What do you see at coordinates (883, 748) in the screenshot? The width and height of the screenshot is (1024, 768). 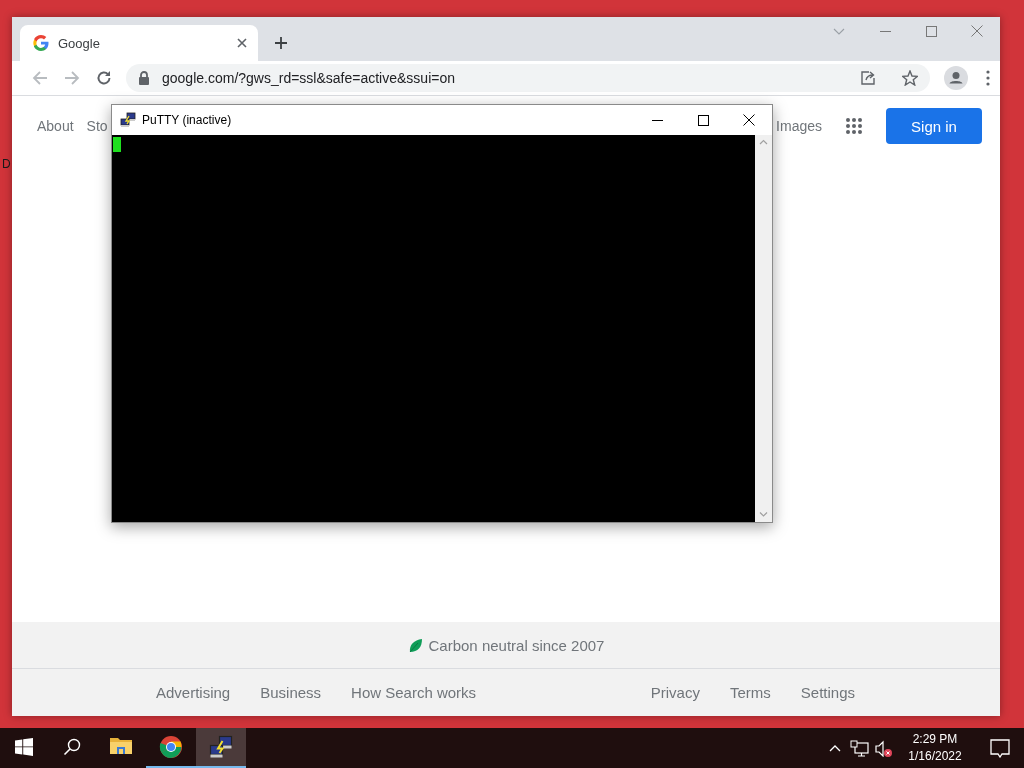 I see `speaker-muted-icon` at bounding box center [883, 748].